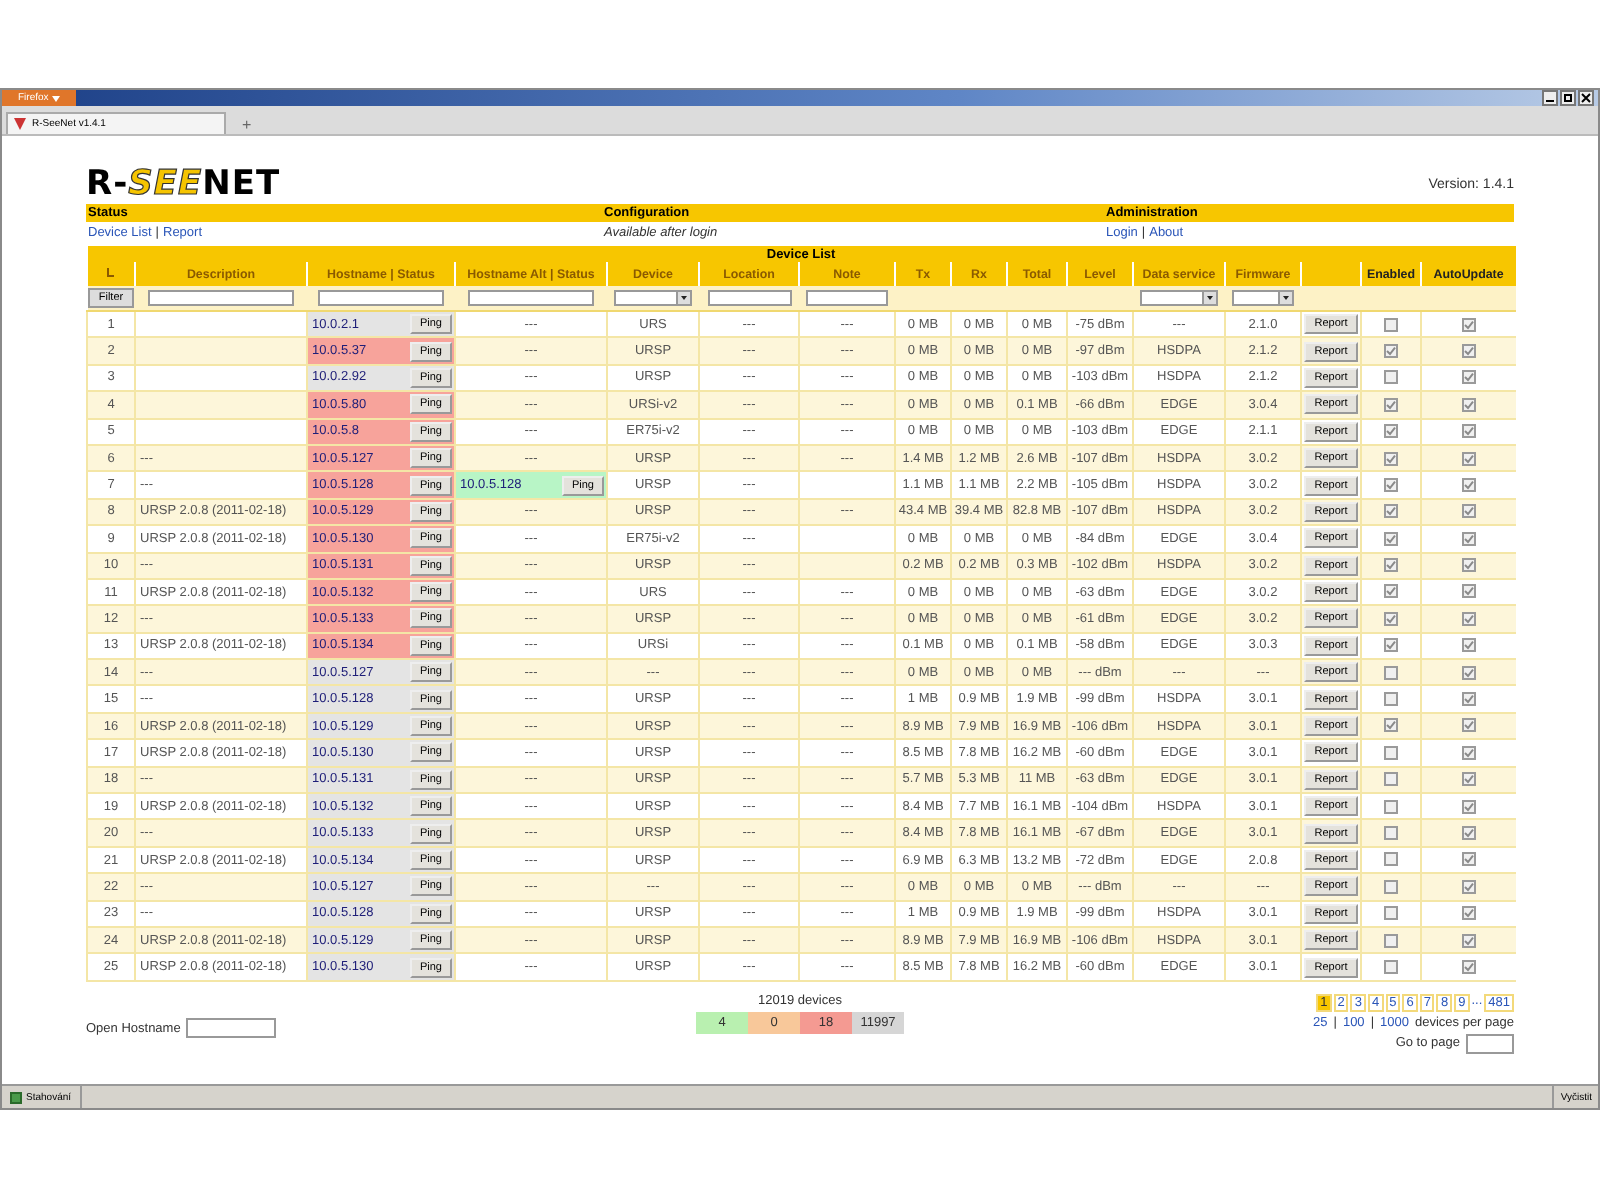 The height and width of the screenshot is (1200, 1600). I want to click on logo: R-SEENET, so click(183, 185).